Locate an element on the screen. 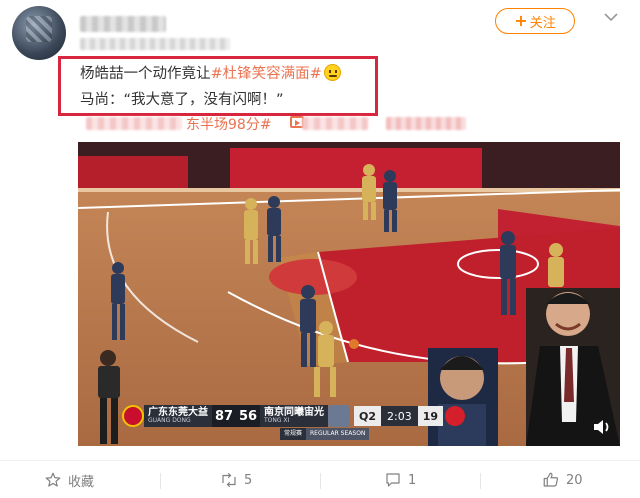 The height and width of the screenshot is (498, 640). home-team: 广东东莞大益 GUANG DONG is located at coordinates (178, 416).